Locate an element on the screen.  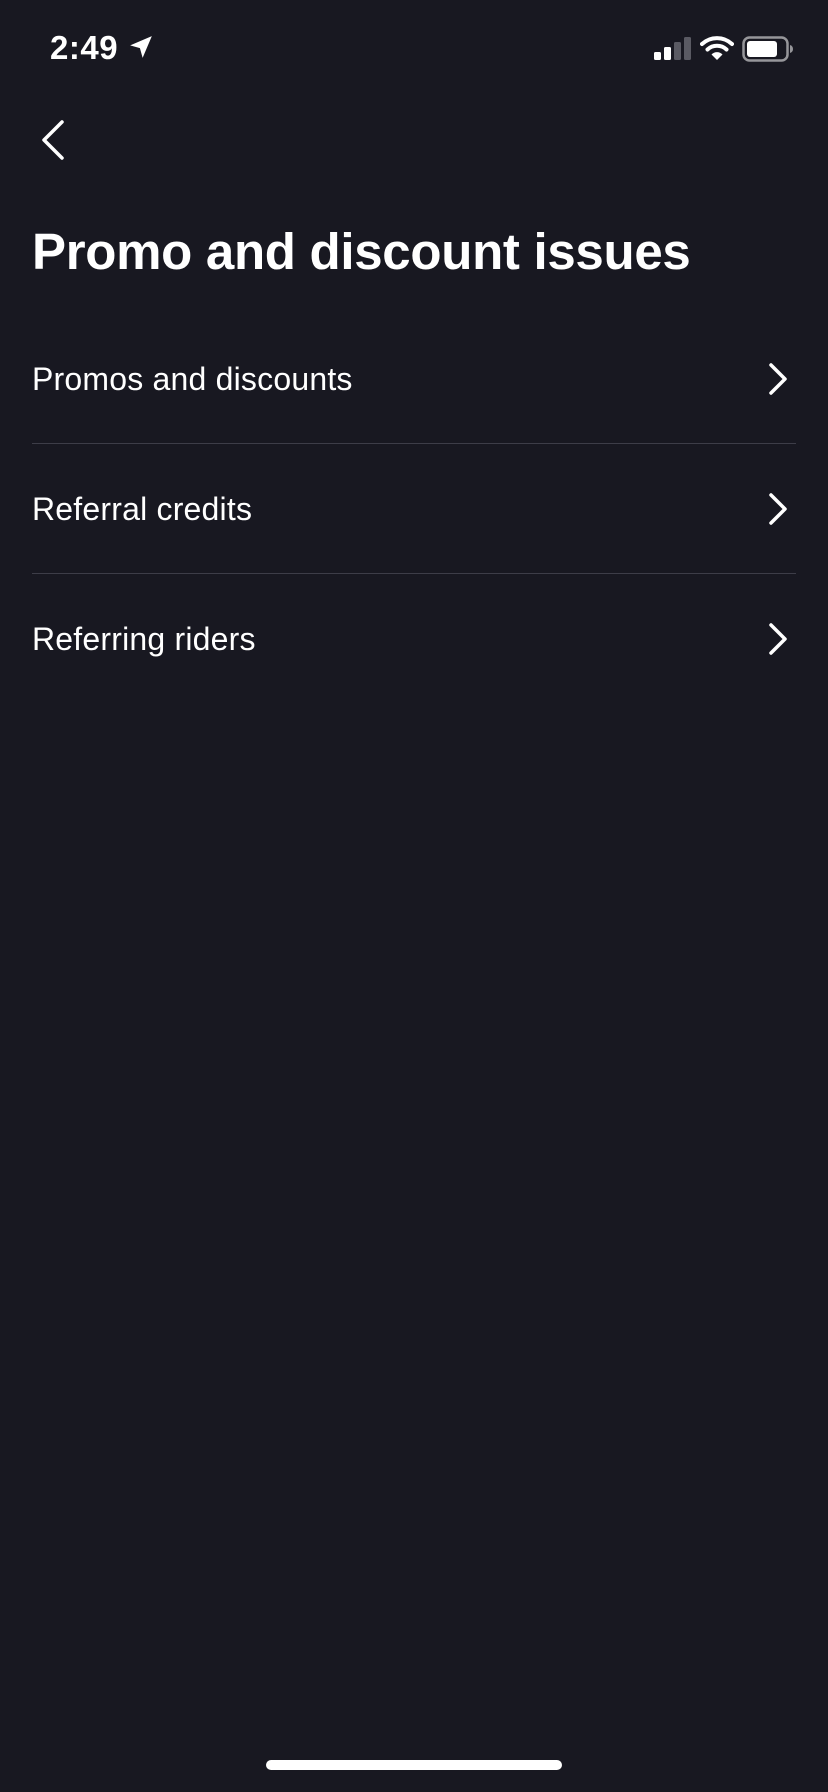
cellular-signal-icon is located at coordinates (672, 48).